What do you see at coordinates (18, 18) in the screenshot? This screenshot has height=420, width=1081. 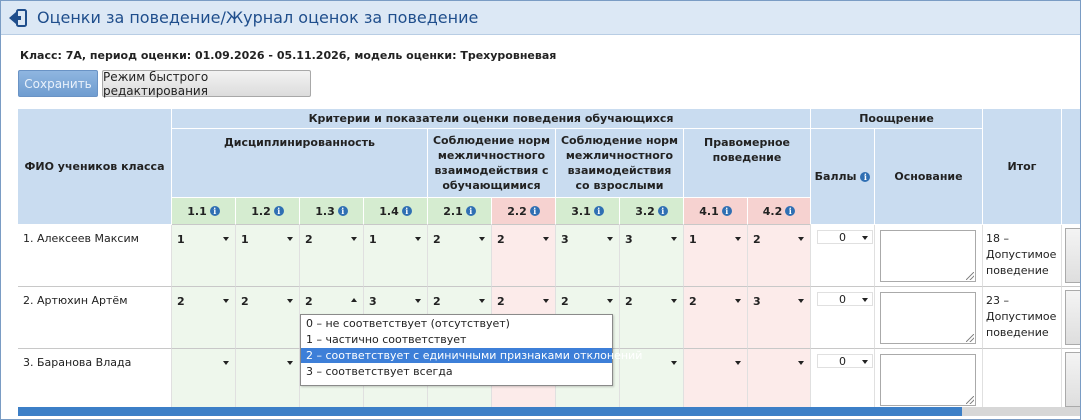 I see `back-arrow-icon` at bounding box center [18, 18].